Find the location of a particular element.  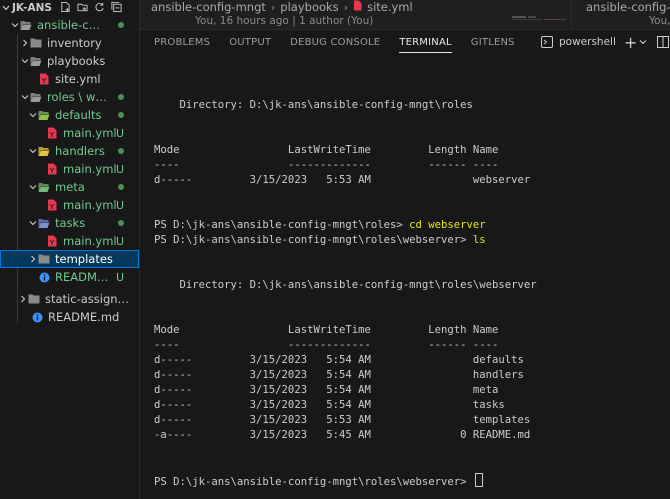

add-terminal-icon: + is located at coordinates (630, 42).